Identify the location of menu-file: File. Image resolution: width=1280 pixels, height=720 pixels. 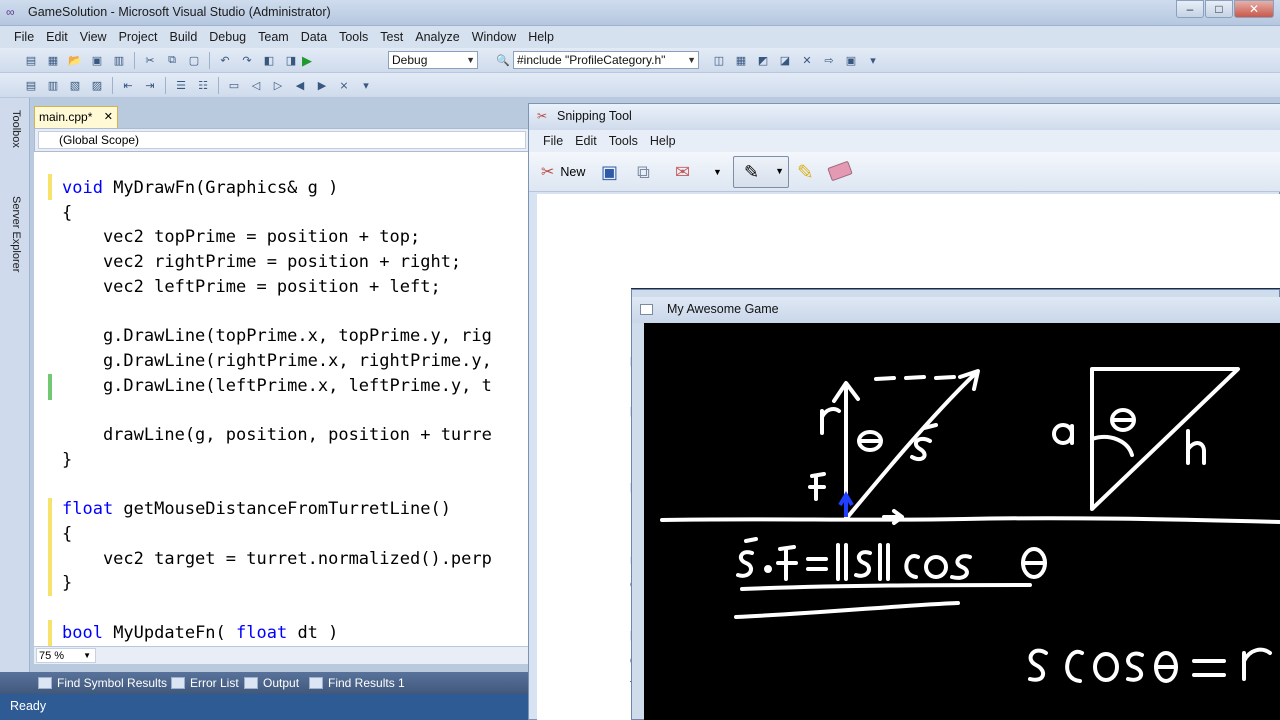
(24, 37).